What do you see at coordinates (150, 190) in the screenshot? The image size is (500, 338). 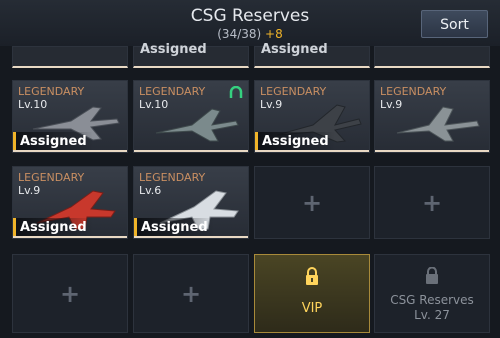 I see `level-label: Lv.6` at bounding box center [150, 190].